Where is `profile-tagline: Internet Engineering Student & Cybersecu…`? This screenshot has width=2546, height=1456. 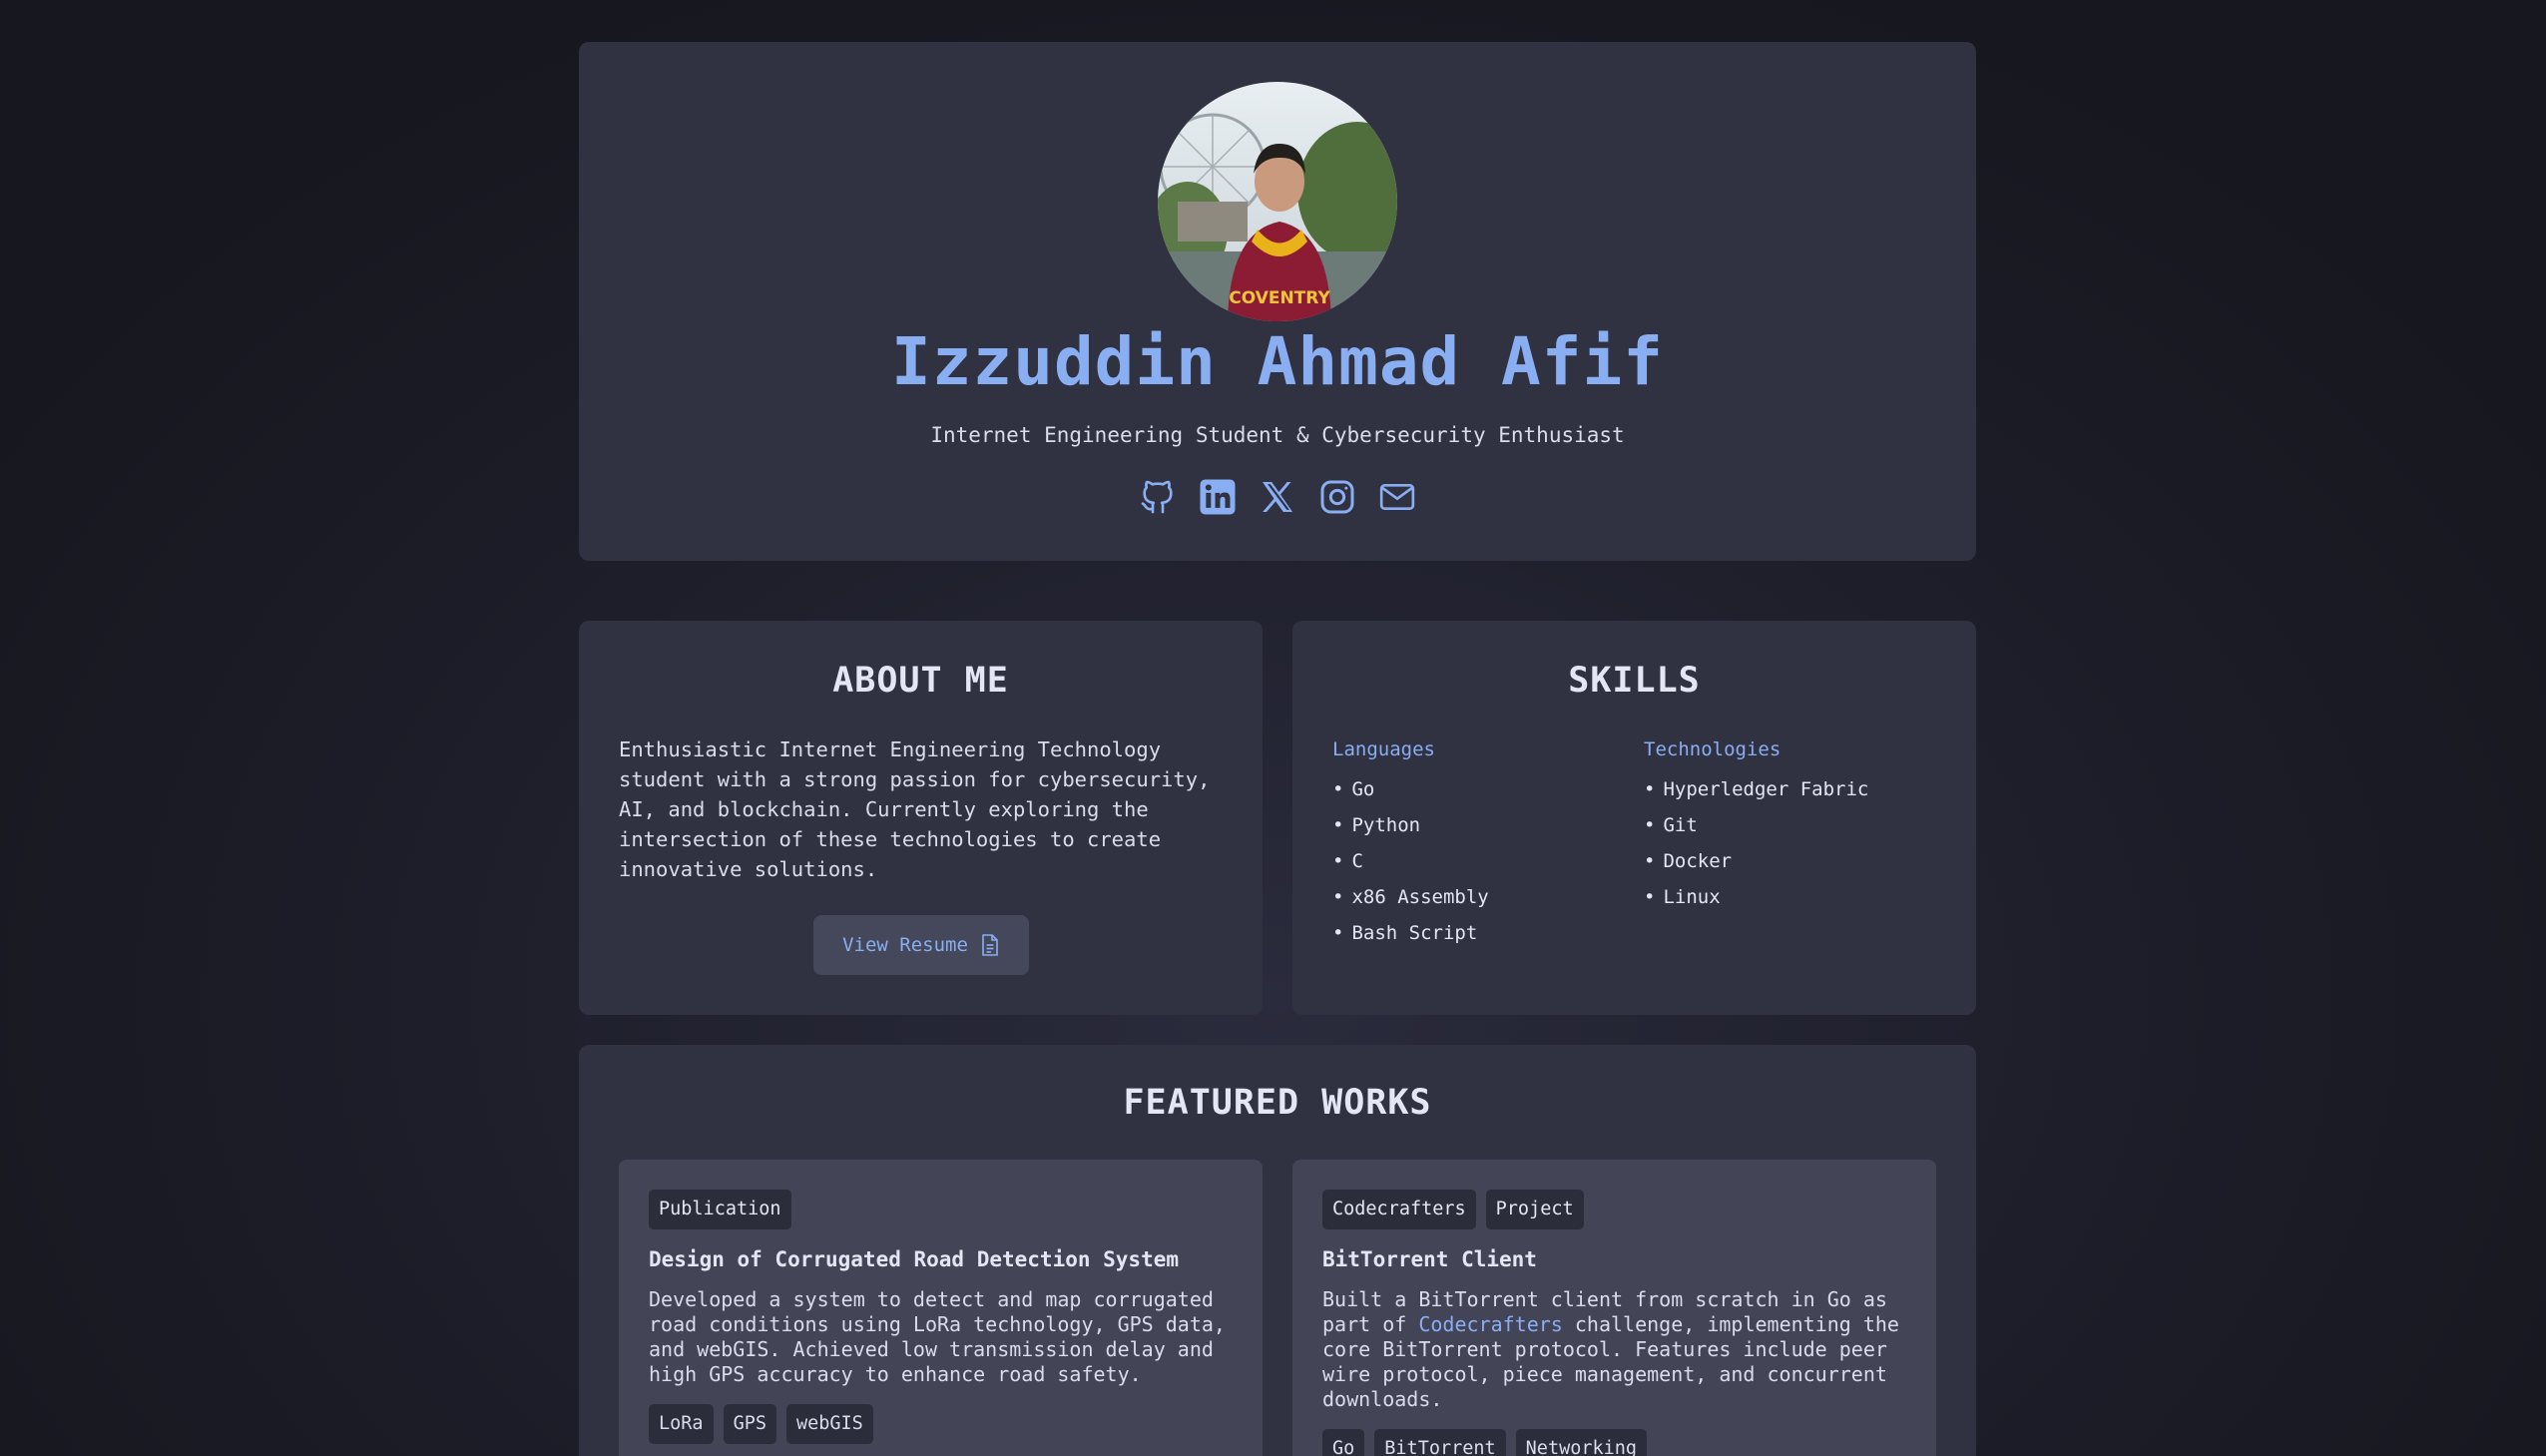 profile-tagline: Internet Engineering Student & Cybersecu… is located at coordinates (1277, 435).